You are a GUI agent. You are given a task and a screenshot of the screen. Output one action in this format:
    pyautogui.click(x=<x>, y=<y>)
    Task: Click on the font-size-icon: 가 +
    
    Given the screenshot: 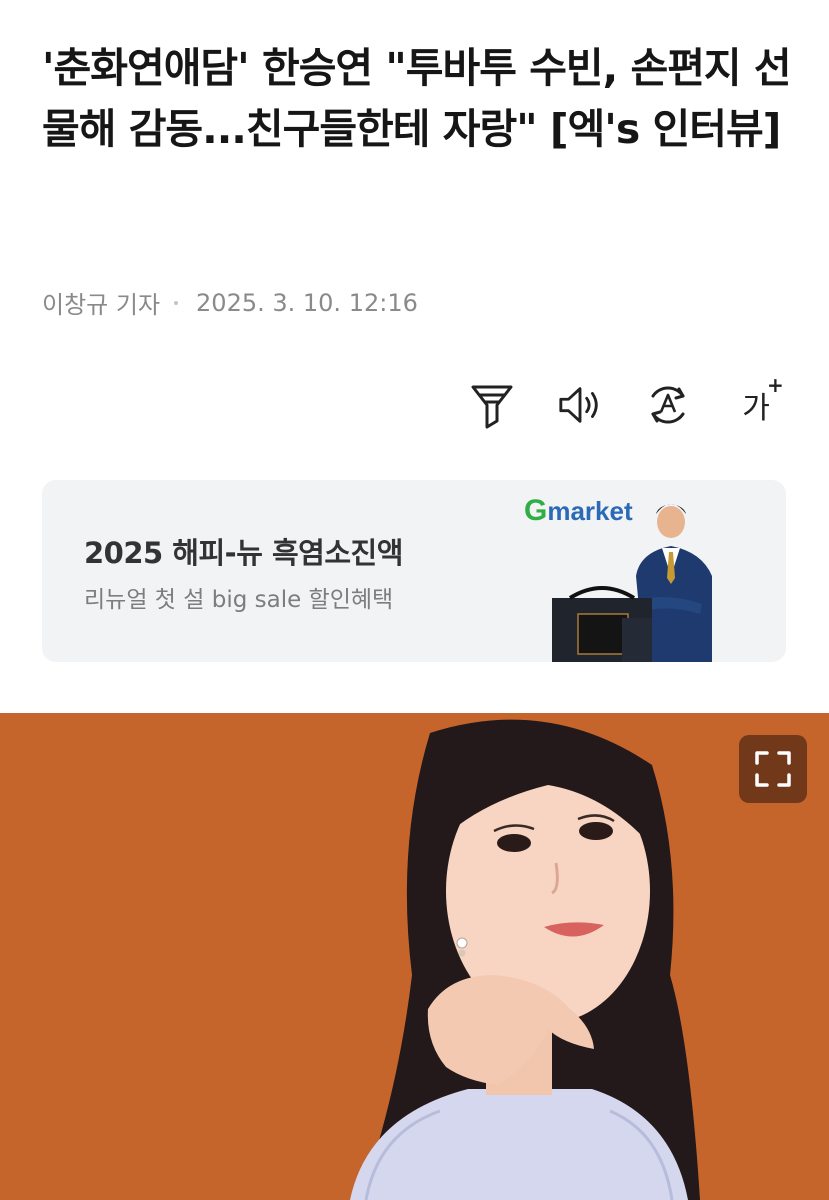 What is the action you would take?
    pyautogui.click(x=763, y=400)
    